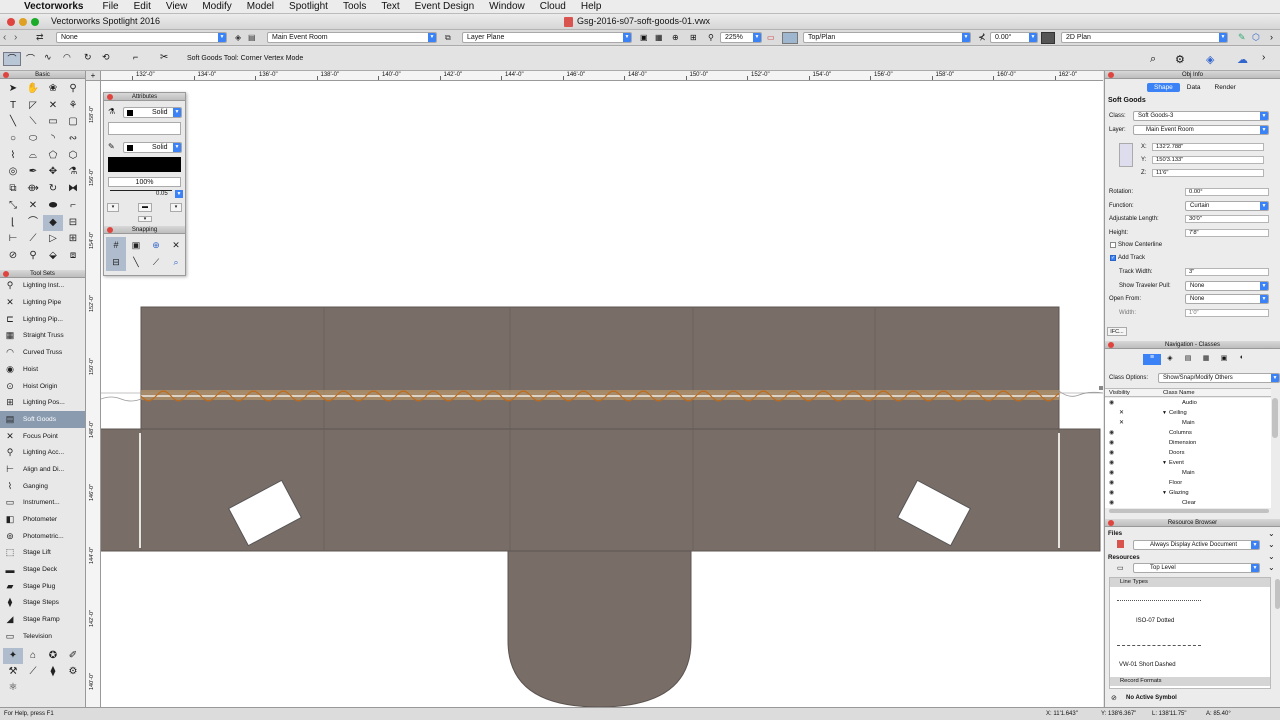 This screenshot has width=1280, height=720. Describe the element at coordinates (33, 223) in the screenshot. I see `chamfer-tool-icon: ⌒` at that location.